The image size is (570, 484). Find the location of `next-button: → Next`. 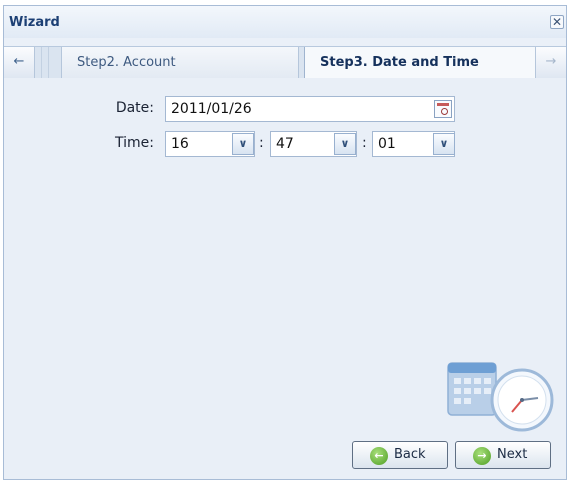

next-button: → Next is located at coordinates (503, 455).